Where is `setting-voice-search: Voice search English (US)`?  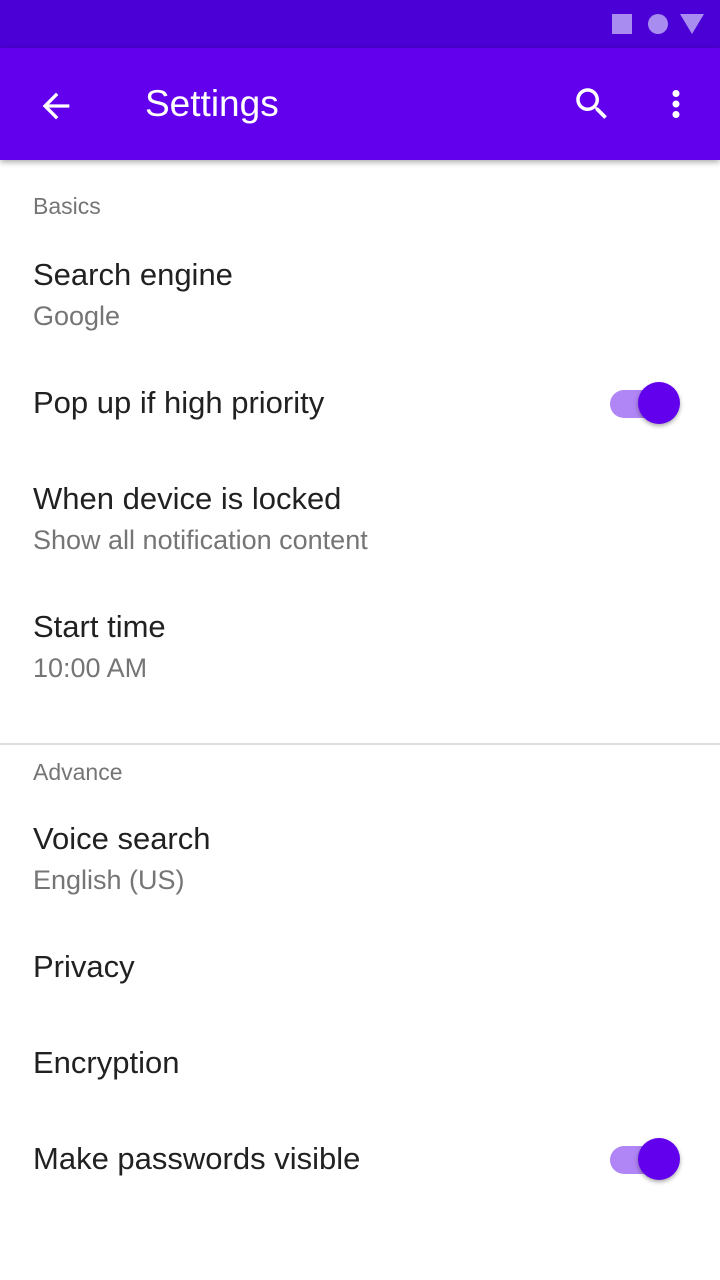
setting-voice-search: Voice search English (US) is located at coordinates (360, 856).